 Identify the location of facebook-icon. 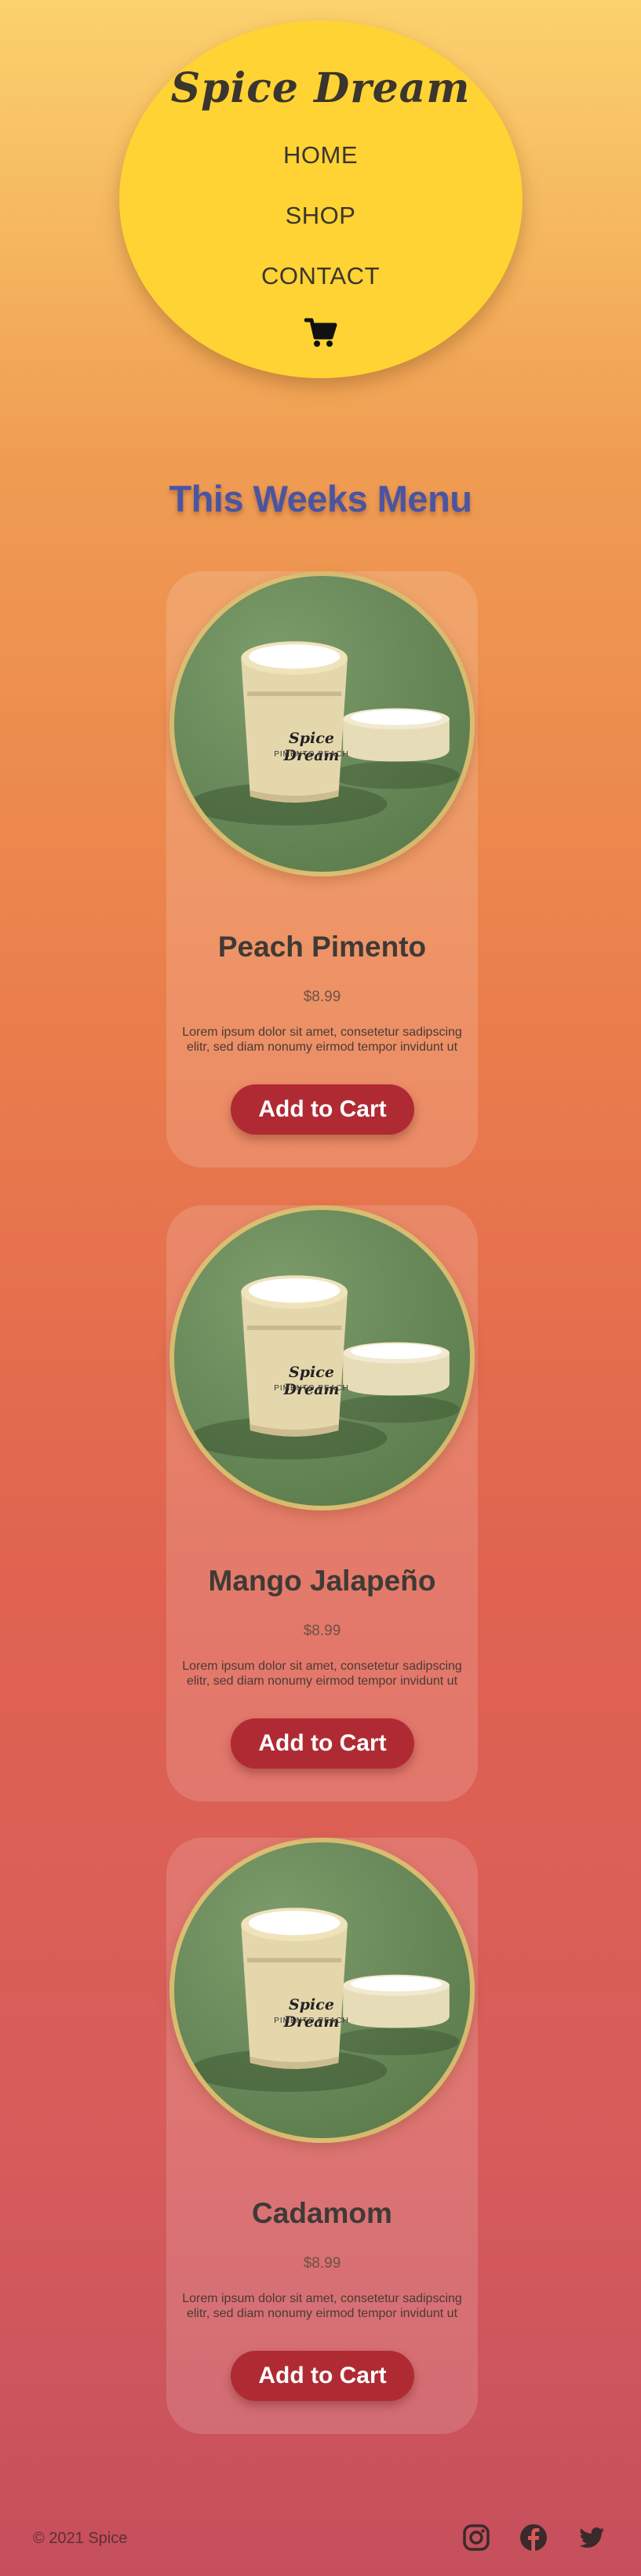
(533, 2537).